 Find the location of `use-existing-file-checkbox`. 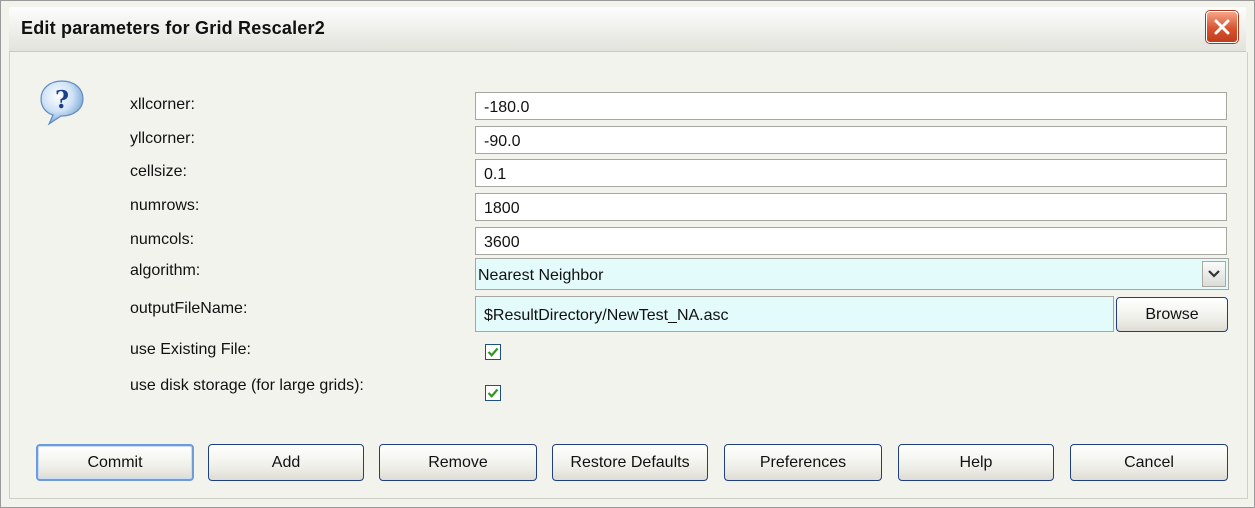

use-existing-file-checkbox is located at coordinates (493, 352).